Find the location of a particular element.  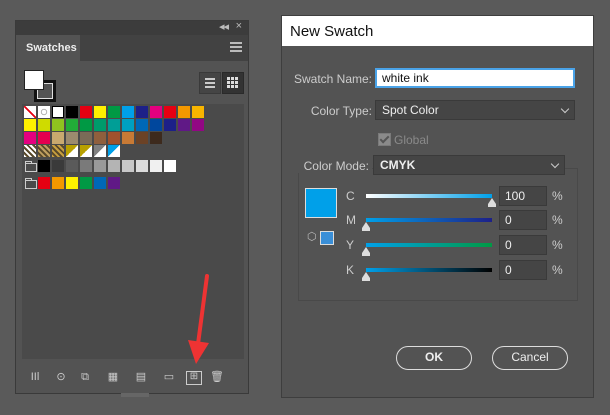

delete-icon: 🗑 is located at coordinates (217, 377).